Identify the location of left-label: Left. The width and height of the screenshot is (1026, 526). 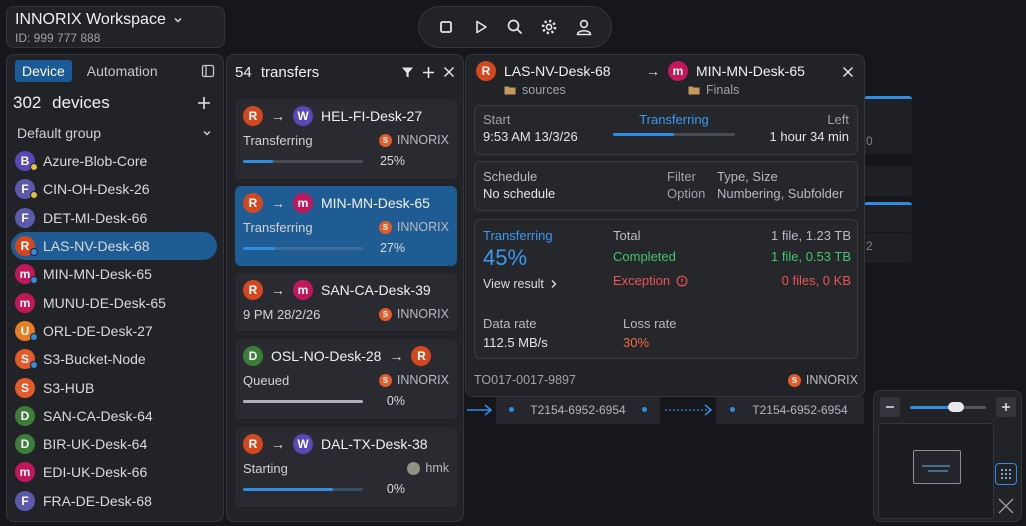
(838, 119).